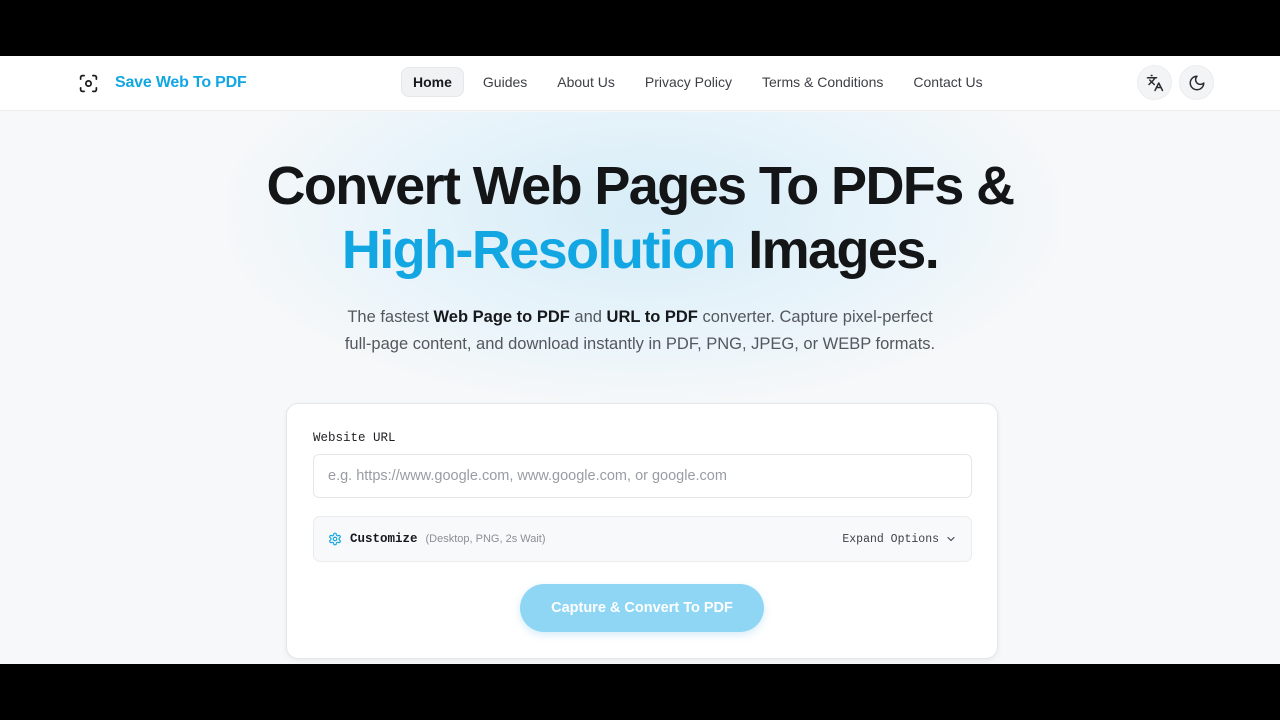 This screenshot has height=720, width=1280. Describe the element at coordinates (485, 539) in the screenshot. I see `customize-summary: (Desktop, PNG, 2s Wait)` at that location.